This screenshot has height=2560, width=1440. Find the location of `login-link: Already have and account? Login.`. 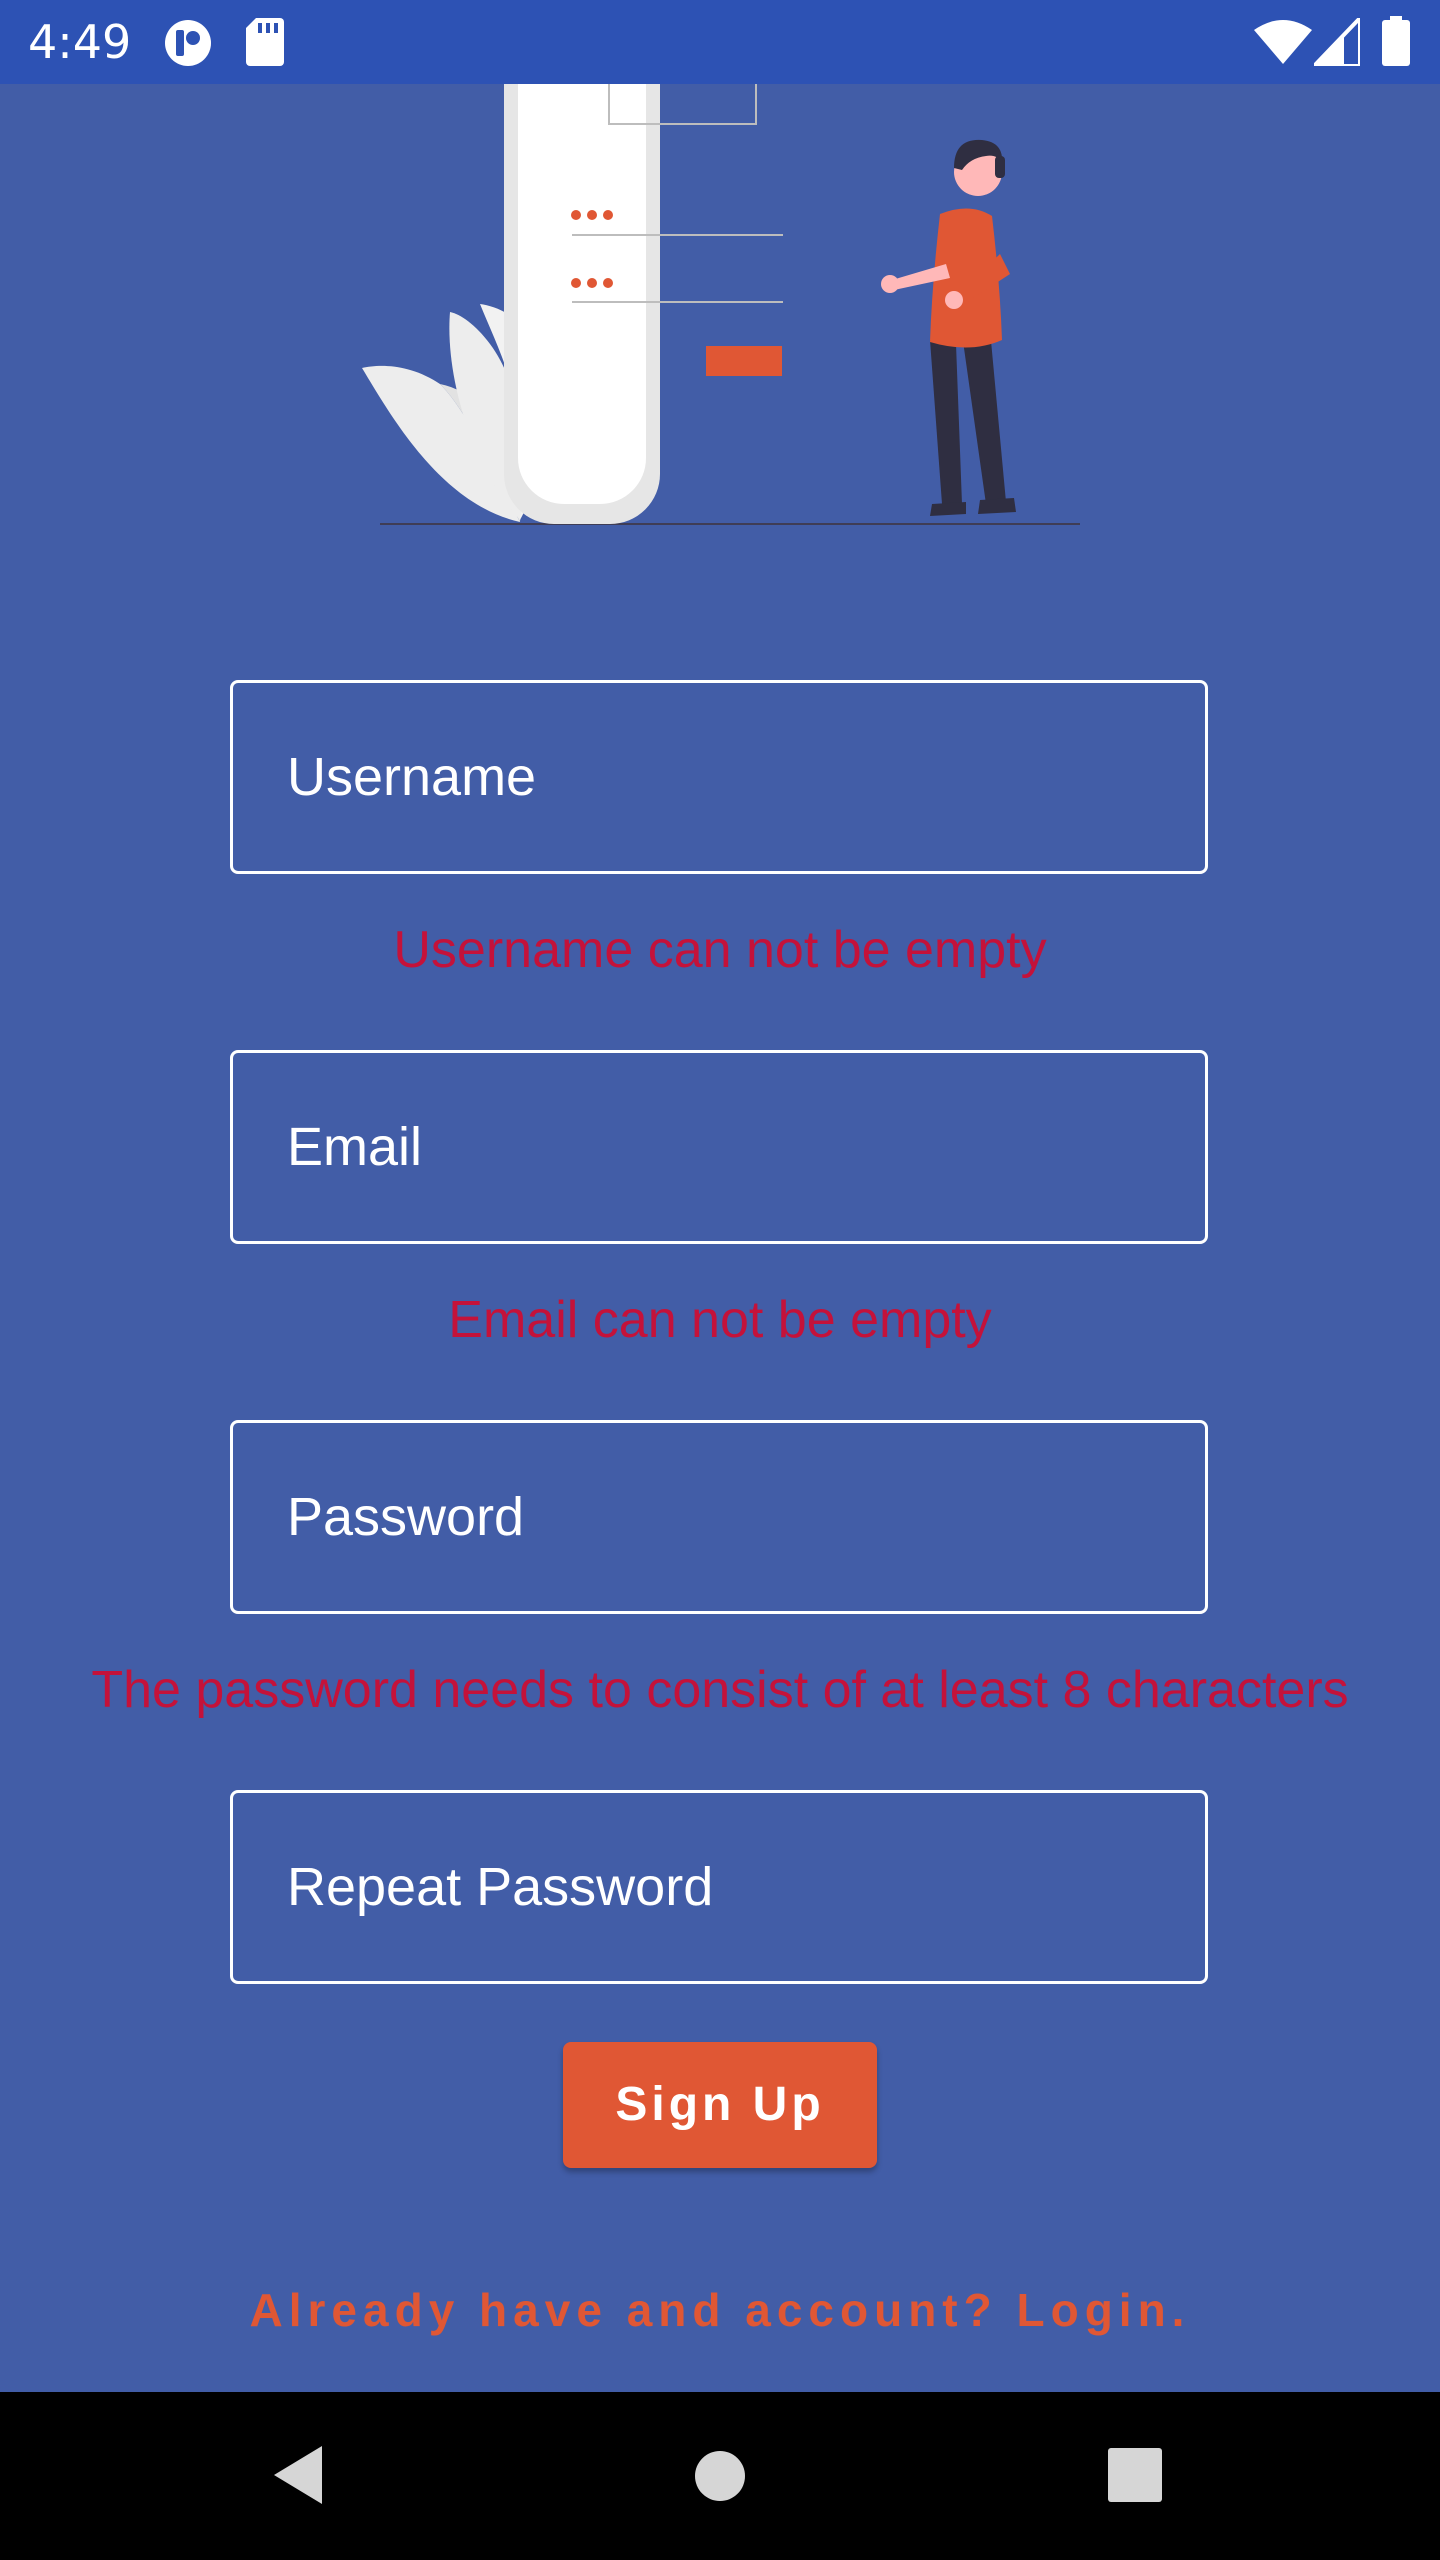

login-link: Already have and account? Login. is located at coordinates (720, 2310).